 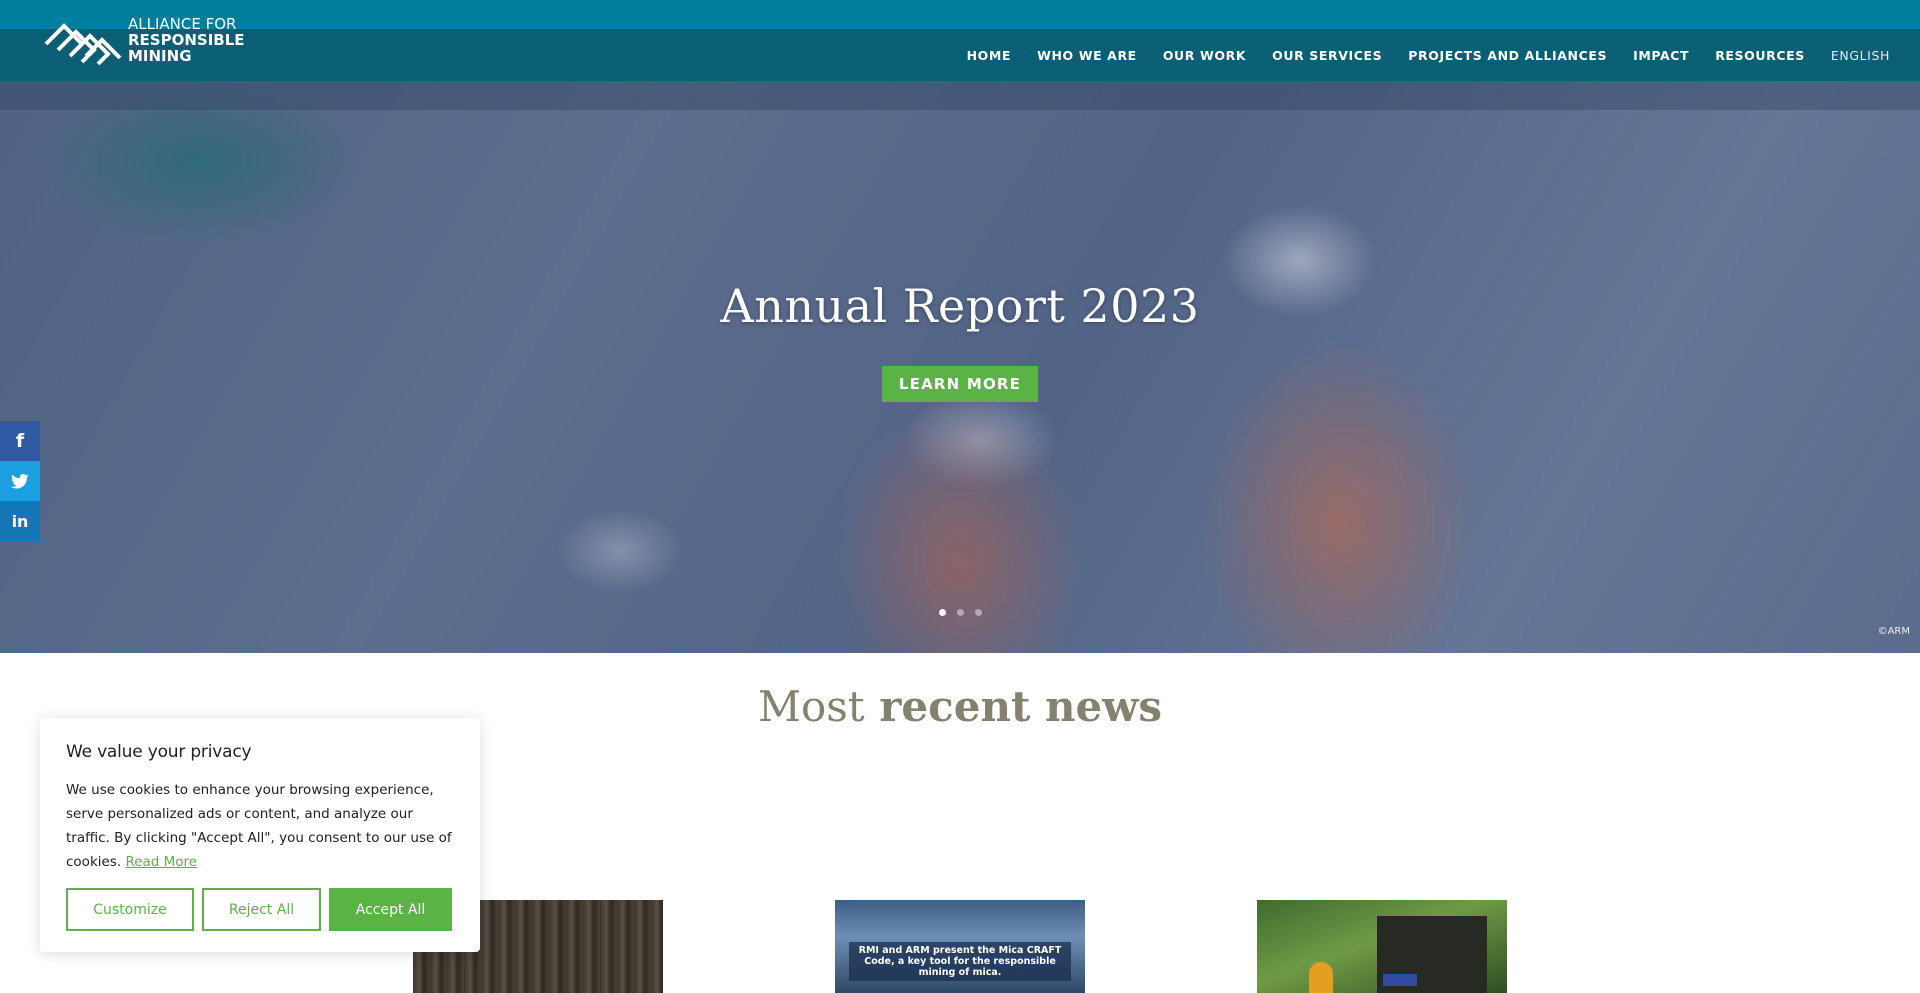 I want to click on logo-line-2: RESPONSIBLE, so click(x=186, y=40).